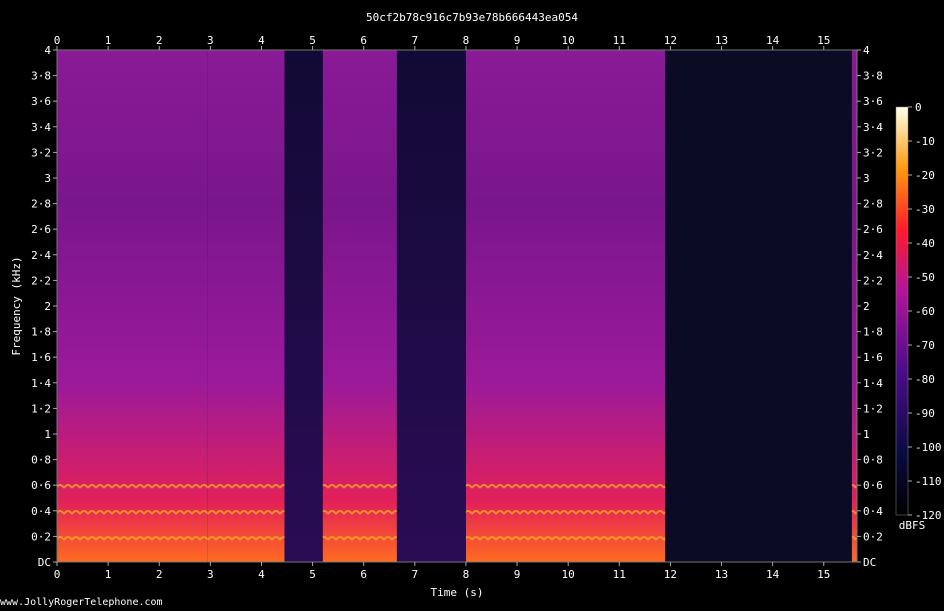 This screenshot has height=611, width=944. I want to click on x-tick-label-top: 11, so click(619, 40).